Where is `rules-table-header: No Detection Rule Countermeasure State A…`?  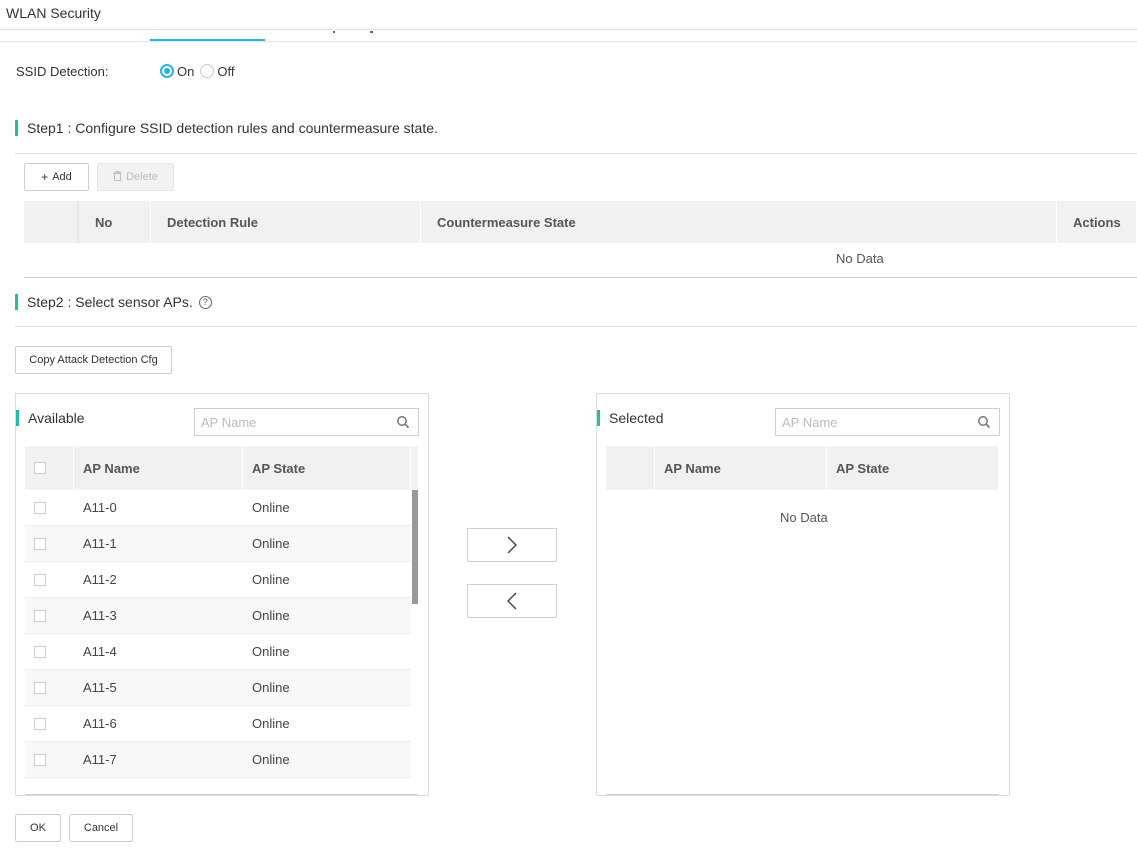 rules-table-header: No Detection Rule Countermeasure State A… is located at coordinates (580, 222).